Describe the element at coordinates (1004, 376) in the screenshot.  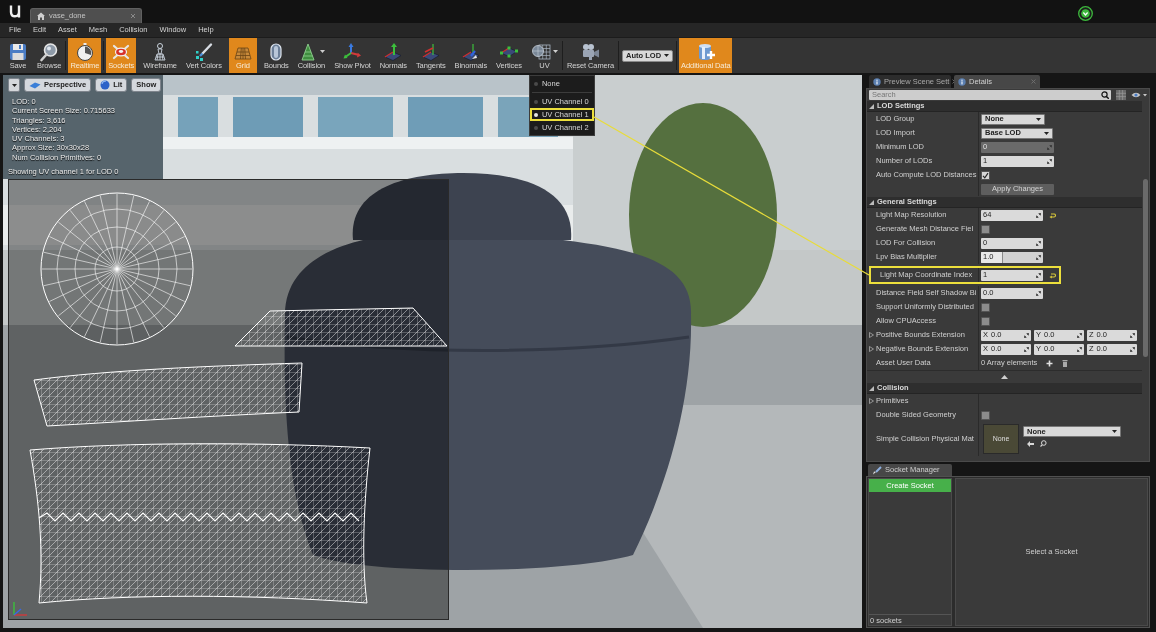
I see `collapse-arrow-icon` at that location.